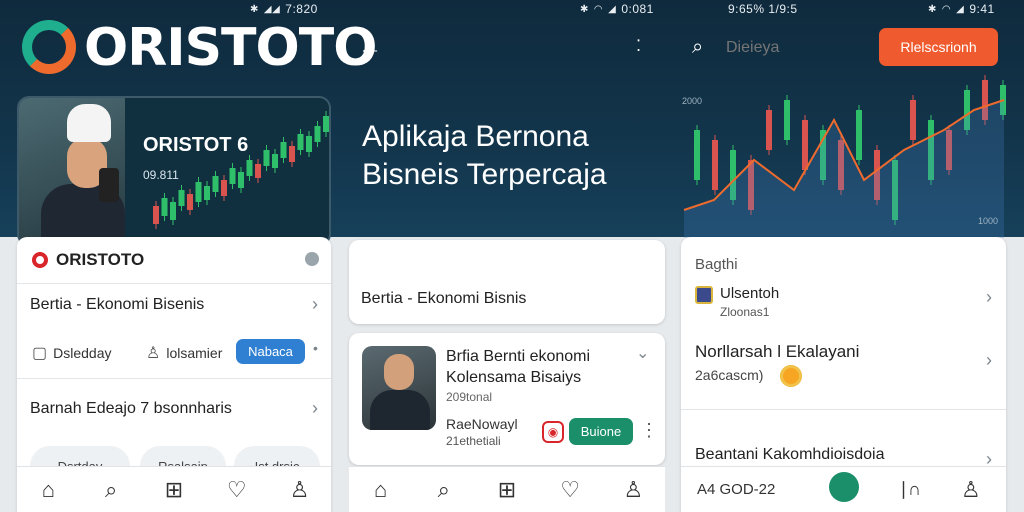 This screenshot has height=512, width=1024. What do you see at coordinates (982, 9) in the screenshot?
I see `status-time: 9:41` at bounding box center [982, 9].